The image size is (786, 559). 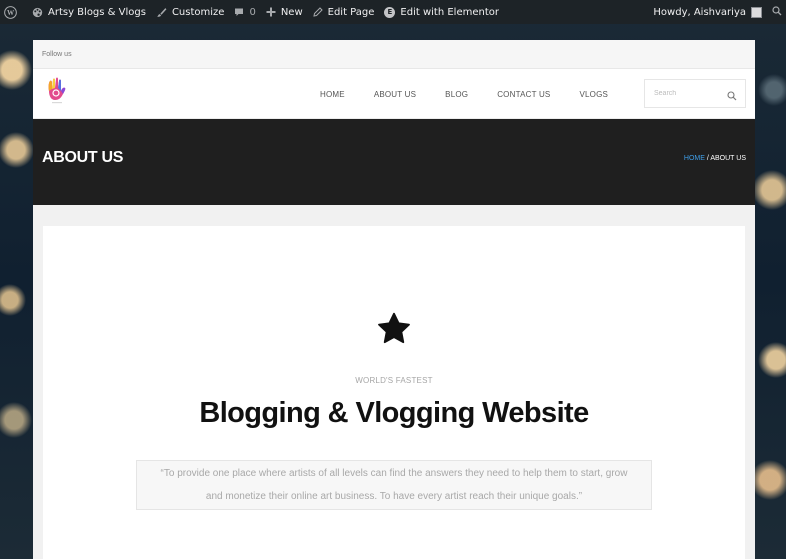 I want to click on palette-icon, so click(x=37, y=12).